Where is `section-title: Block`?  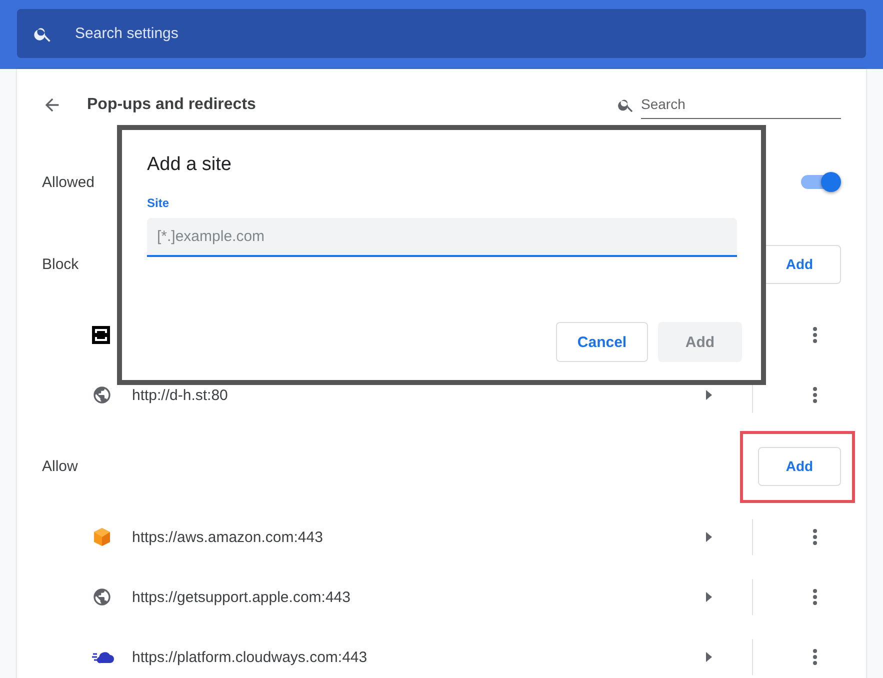
section-title: Block is located at coordinates (60, 264).